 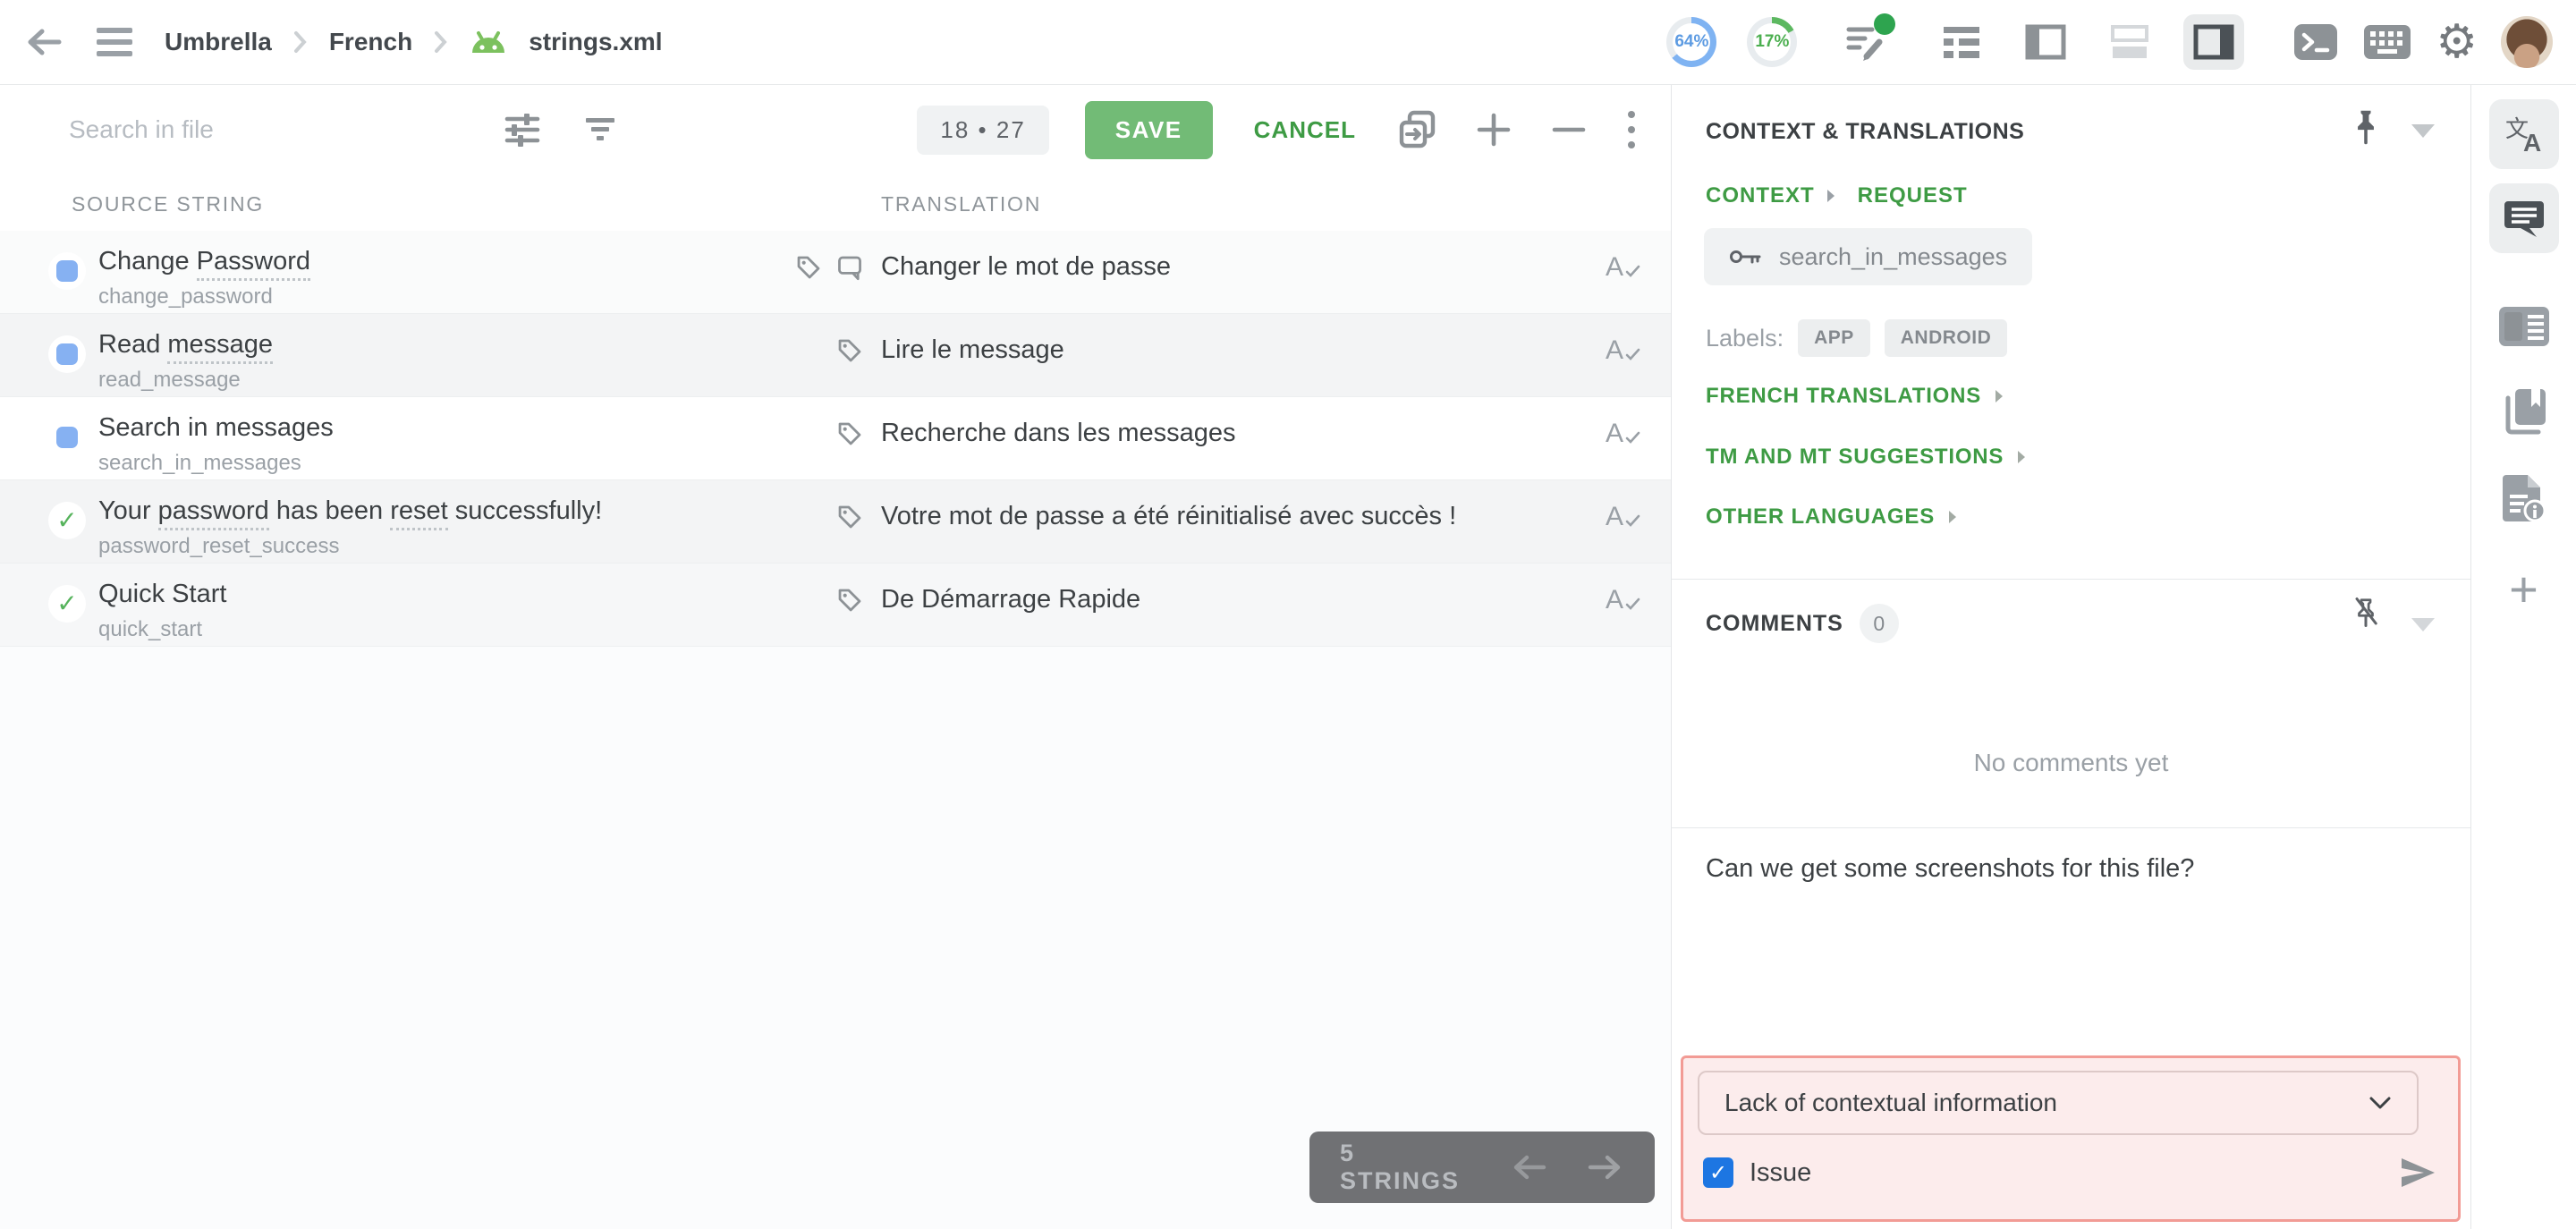 I want to click on unpin-comments-button, so click(x=2366, y=614).